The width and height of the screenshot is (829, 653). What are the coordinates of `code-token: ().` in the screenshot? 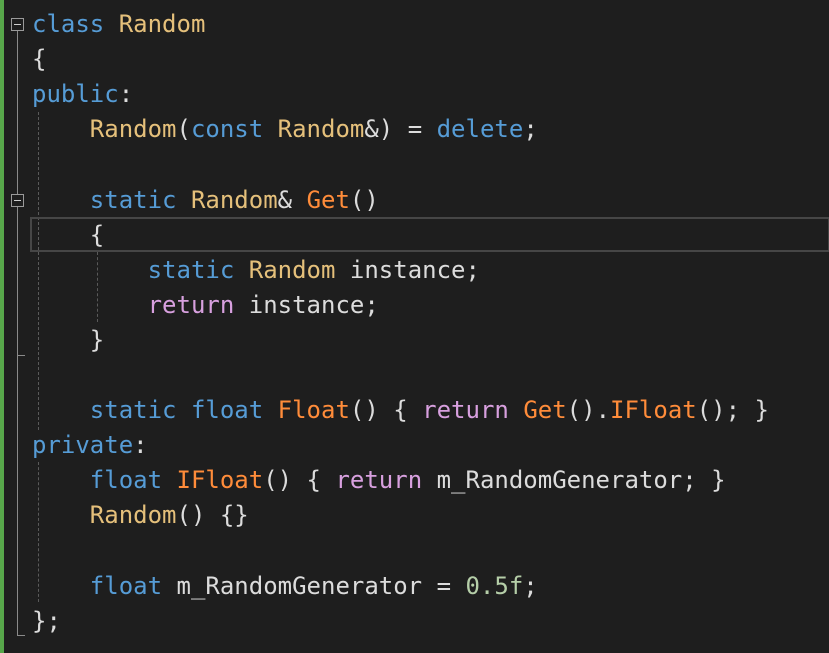 It's located at (588, 410).